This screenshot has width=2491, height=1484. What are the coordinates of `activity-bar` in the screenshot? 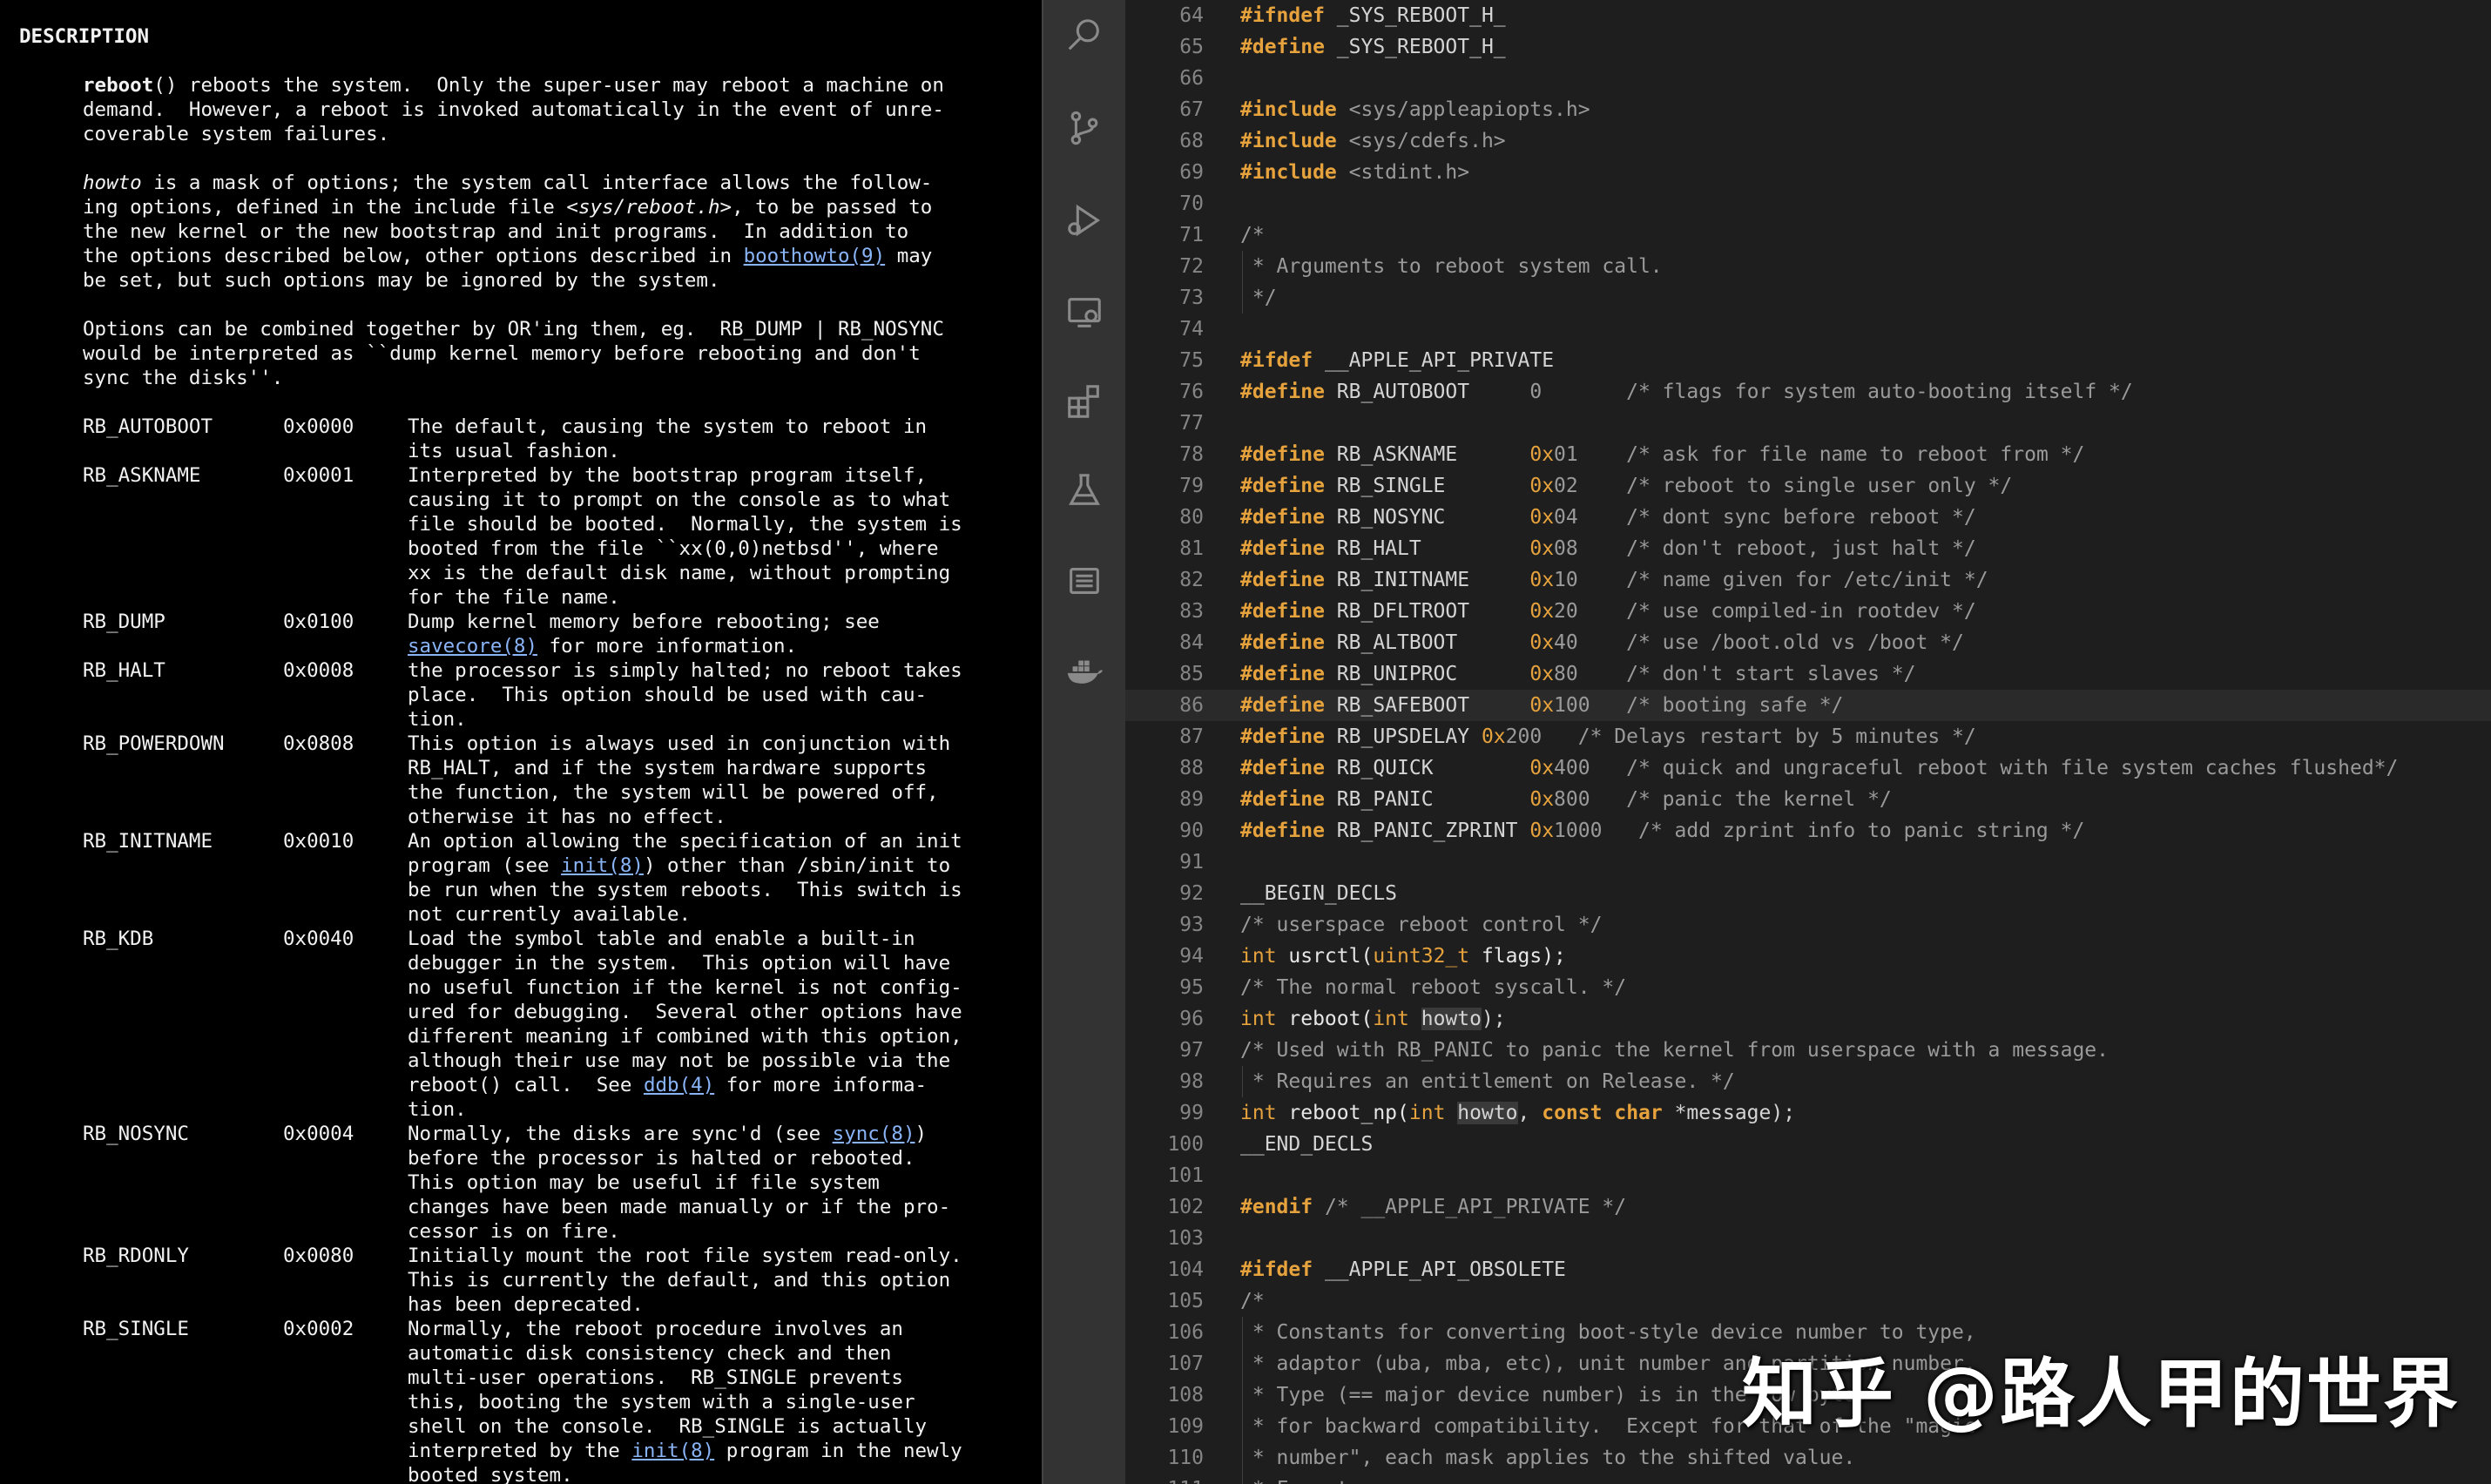 It's located at (1084, 742).